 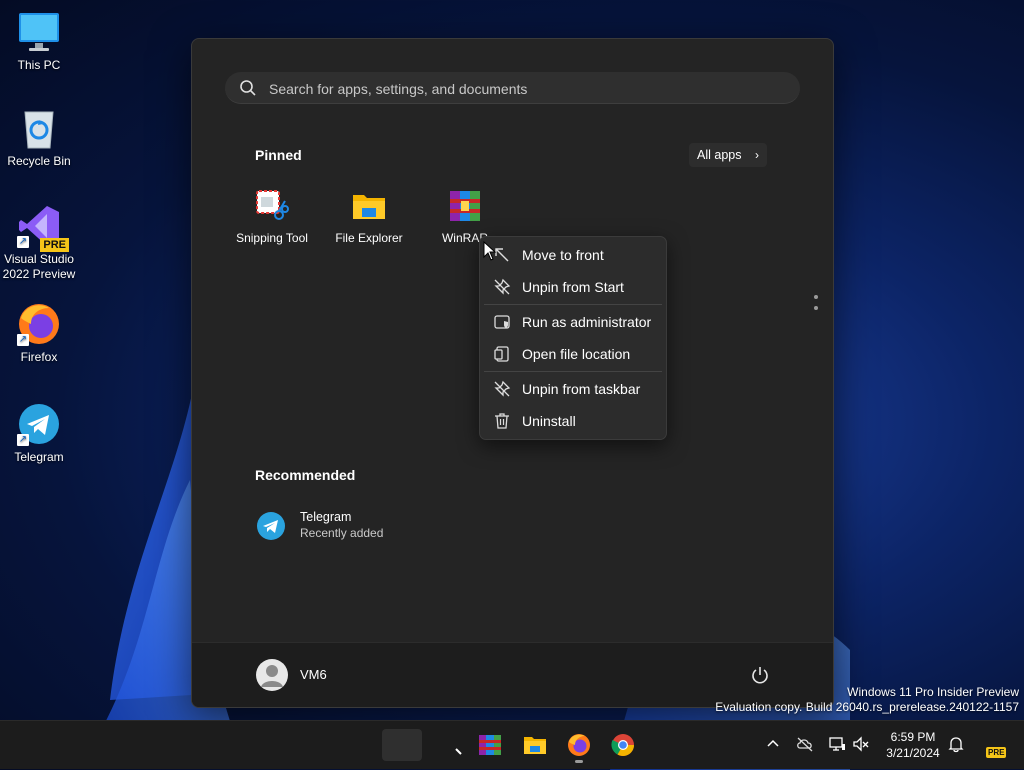 I want to click on chevron-right-icon: ›, so click(x=757, y=155).